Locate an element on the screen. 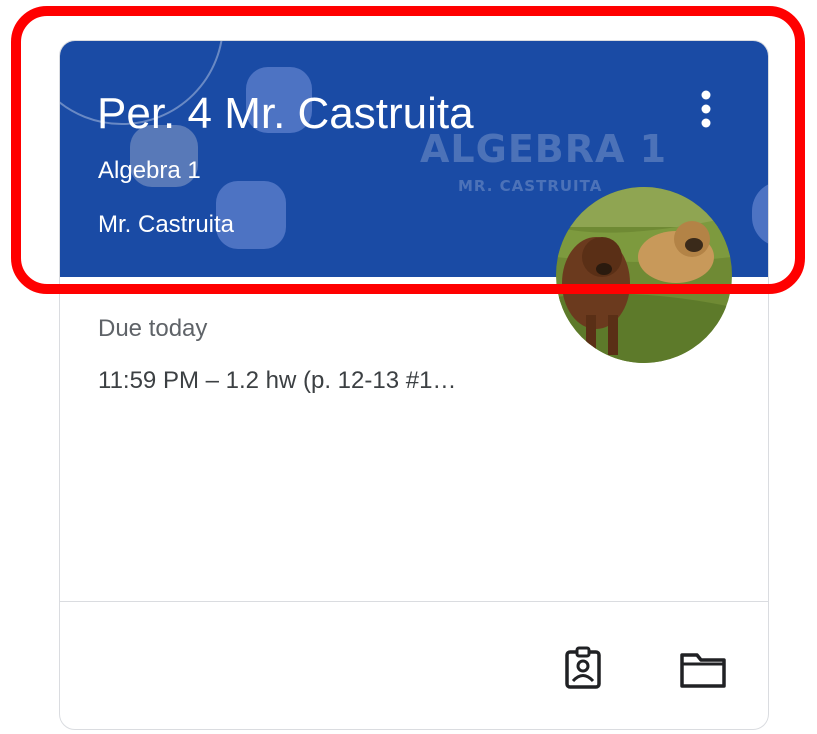 The width and height of the screenshot is (817, 734). open-folder-button is located at coordinates (703, 670).